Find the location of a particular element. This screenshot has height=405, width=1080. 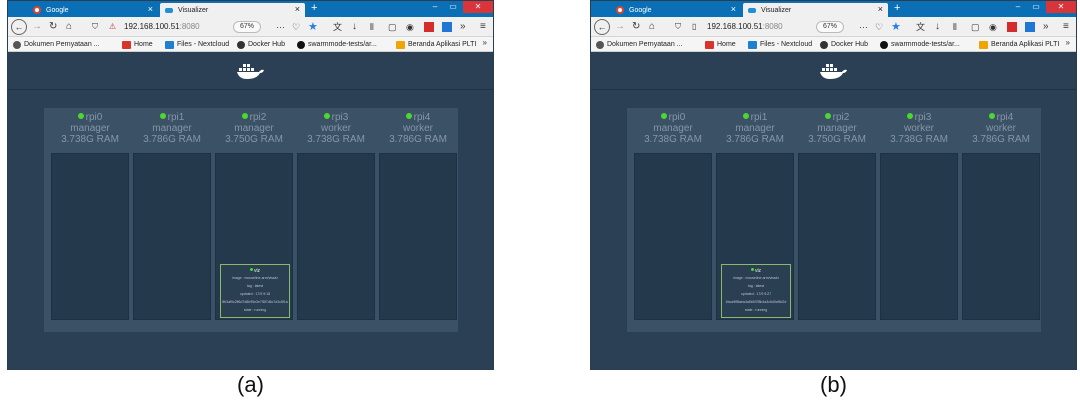

header-divider is located at coordinates (250, 89).